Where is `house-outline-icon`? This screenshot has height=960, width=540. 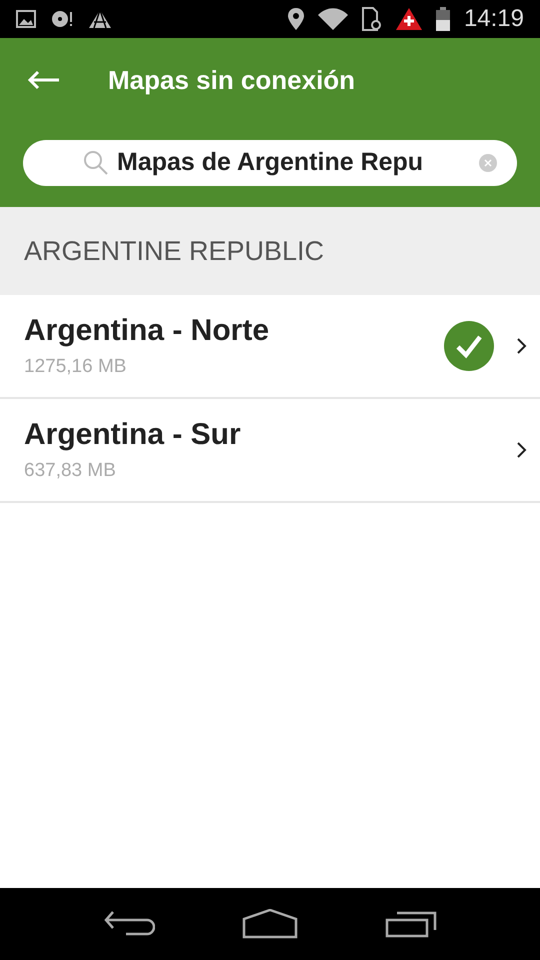
house-outline-icon is located at coordinates (270, 924).